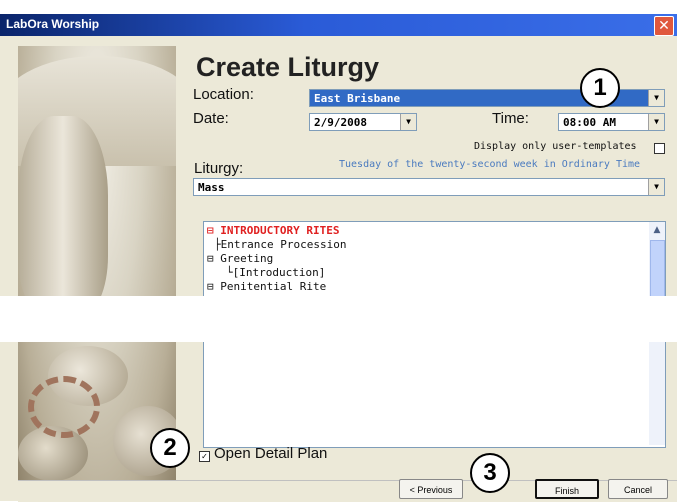  What do you see at coordinates (638, 489) in the screenshot?
I see `cancel-button: Cancel` at bounding box center [638, 489].